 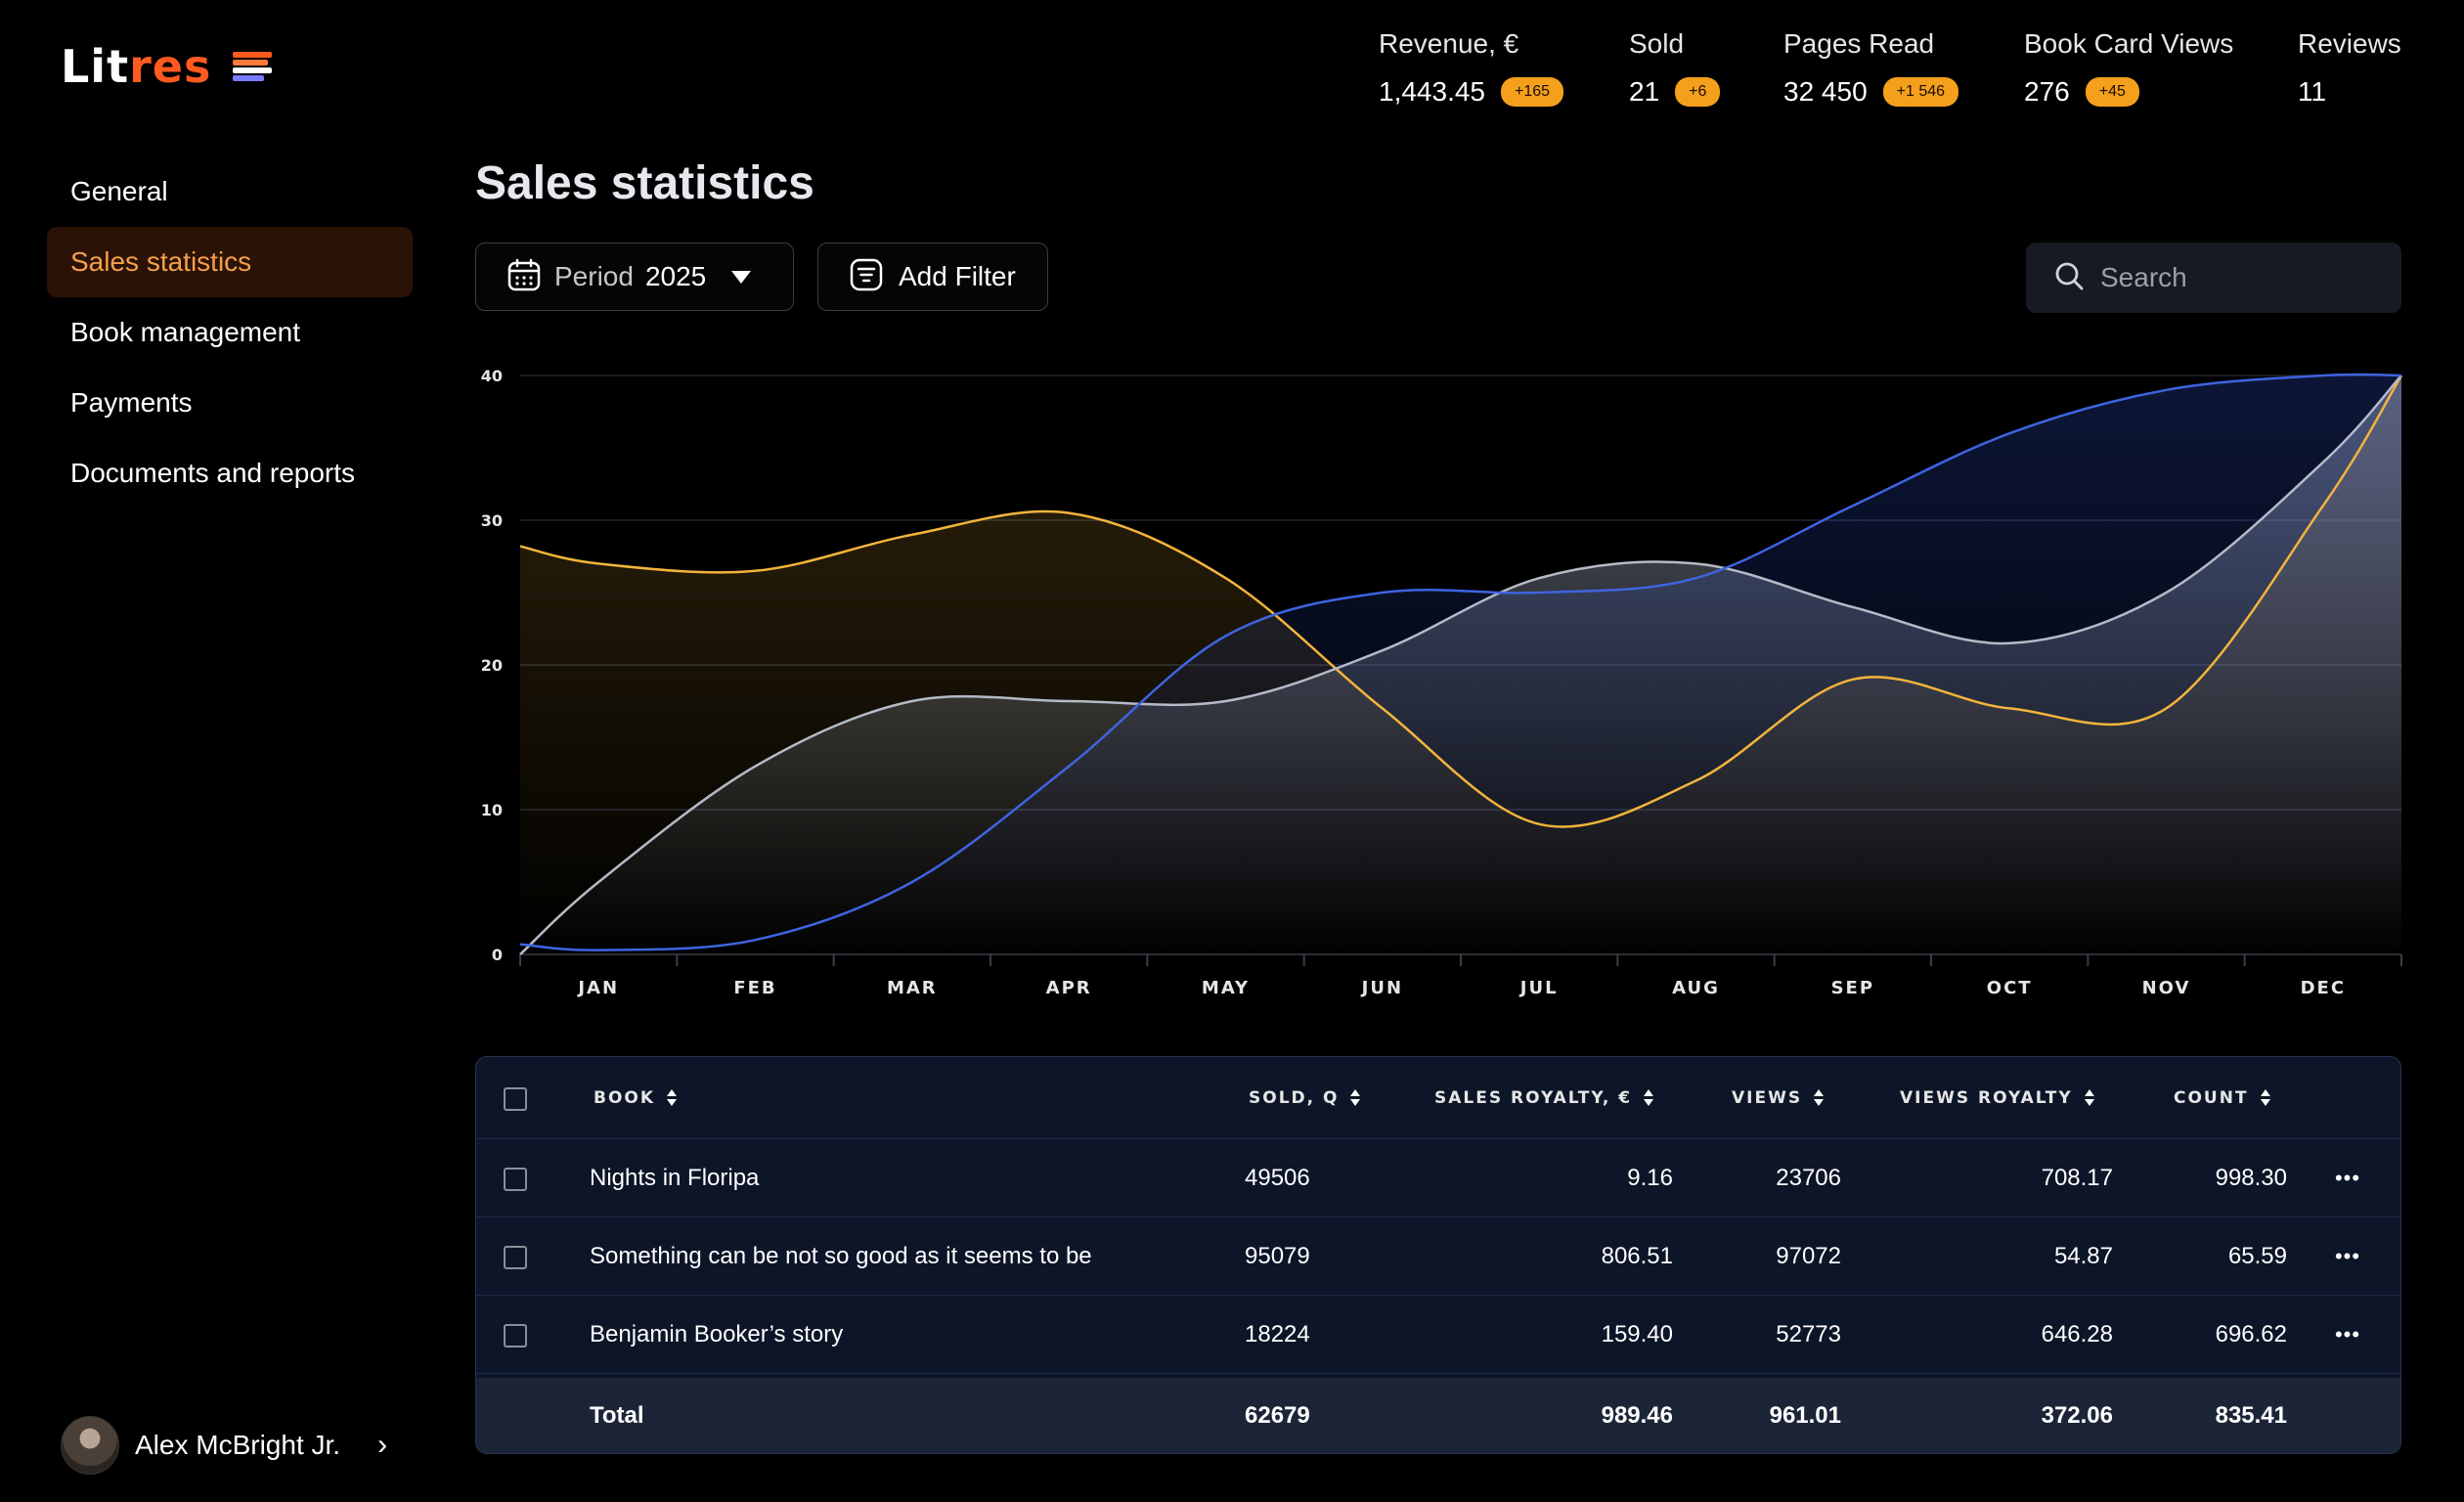 I want to click on cell-book: Benjamin Booker’s story, so click(x=717, y=1334).